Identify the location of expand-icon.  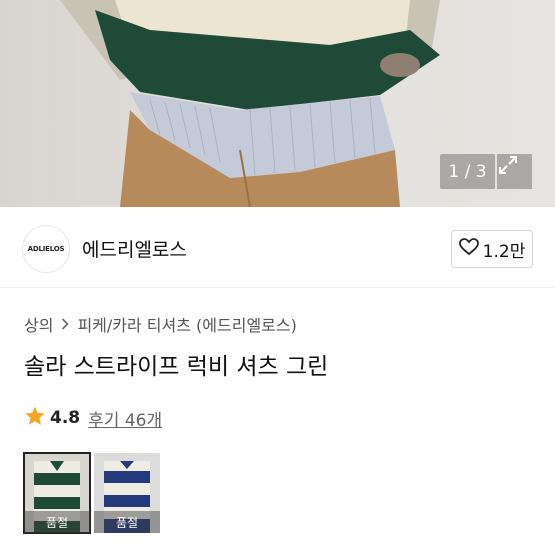
(514, 171).